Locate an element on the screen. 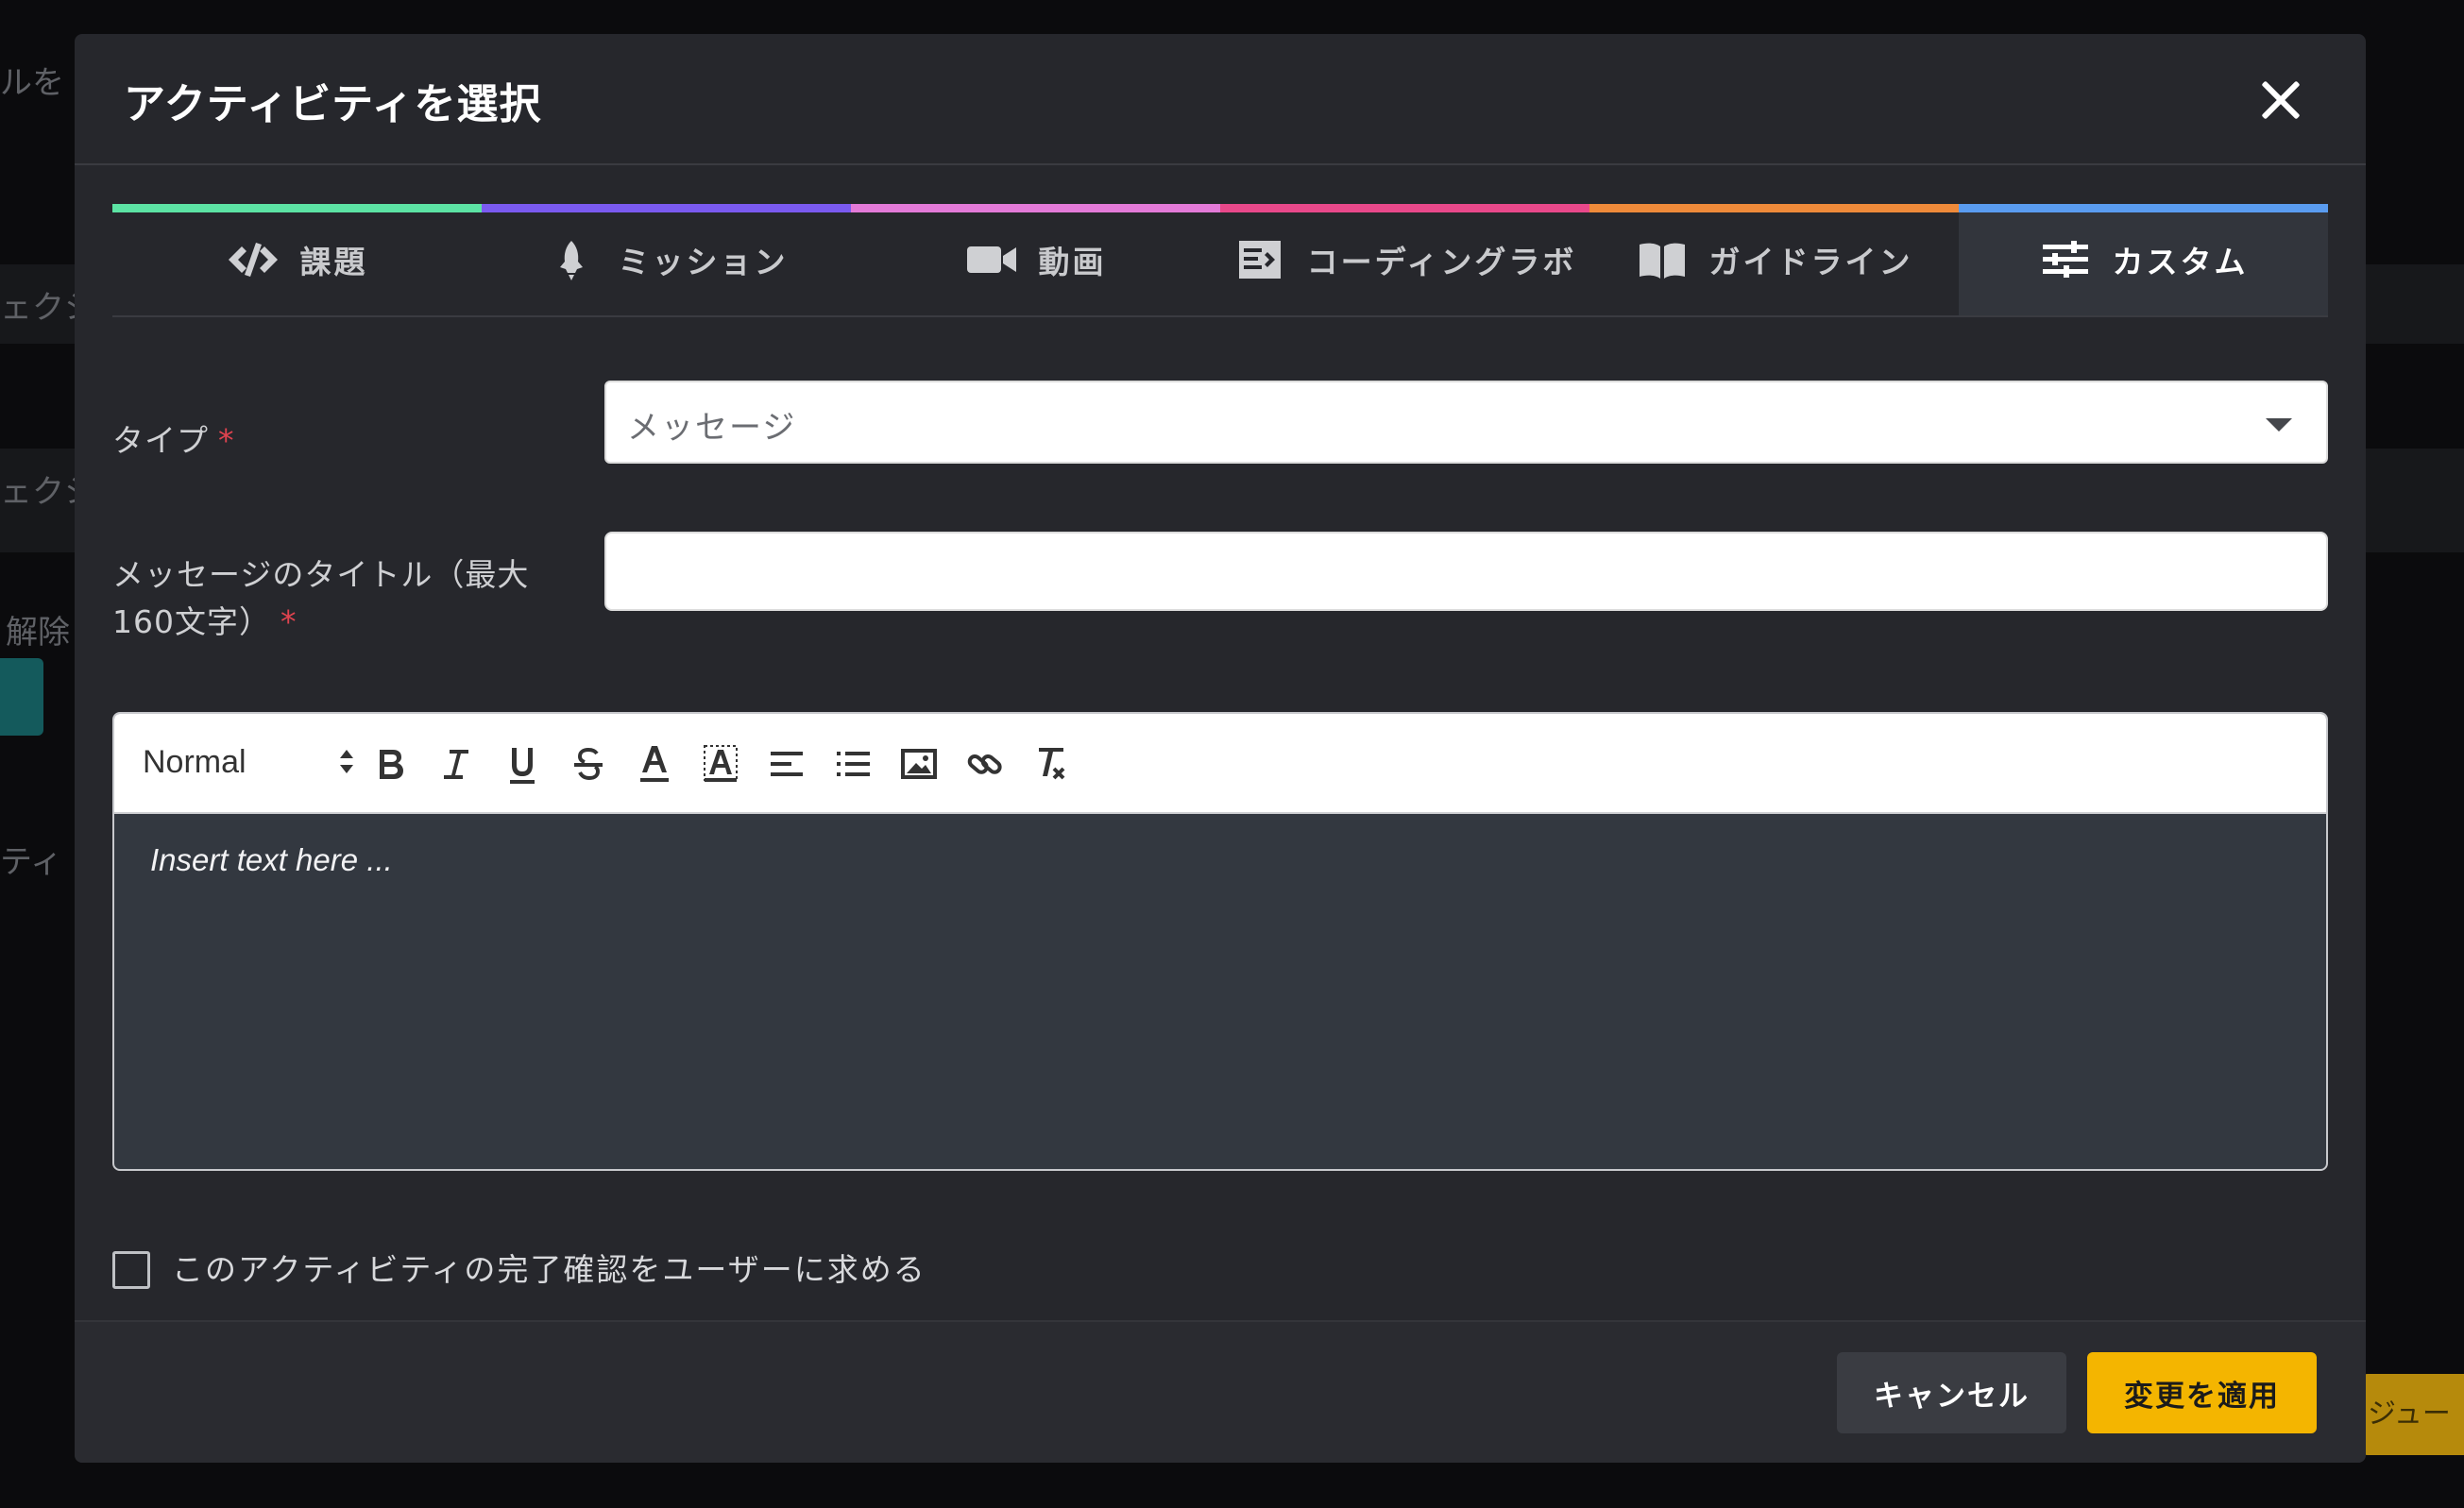 This screenshot has width=2464, height=1508. activity-tabs: 課題 ミッション 動画 コーディングラボ ガイドライン カスタム is located at coordinates (1220, 260).